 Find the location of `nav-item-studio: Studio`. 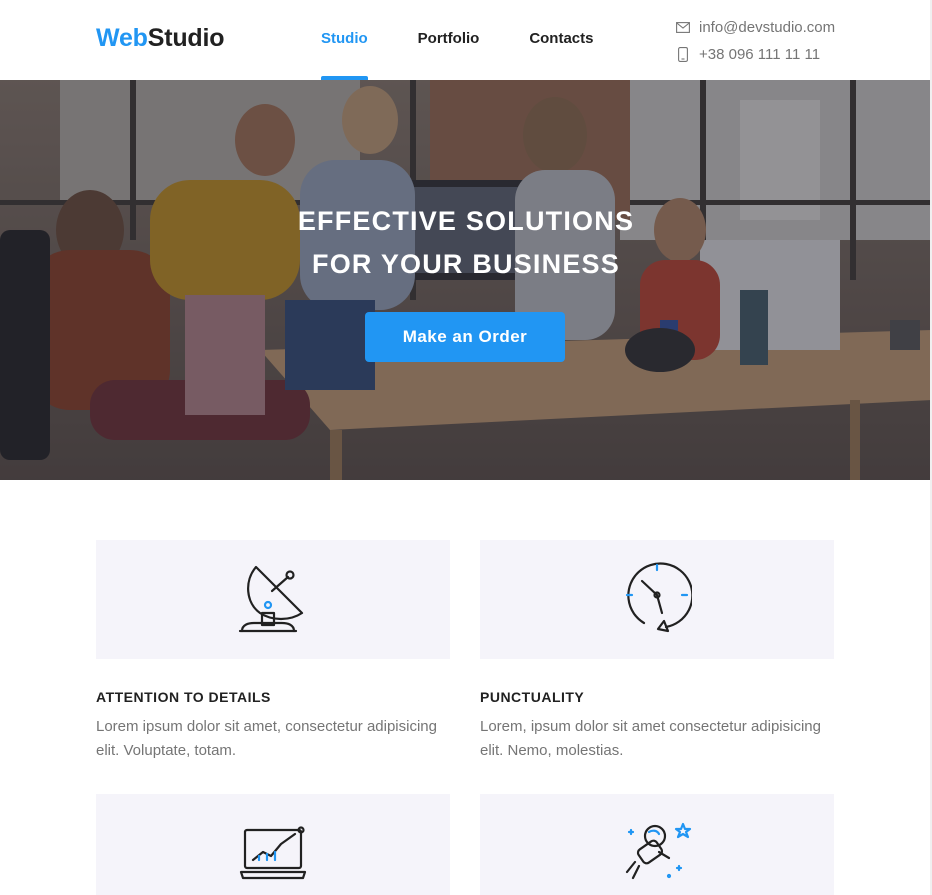

nav-item-studio: Studio is located at coordinates (344, 40).